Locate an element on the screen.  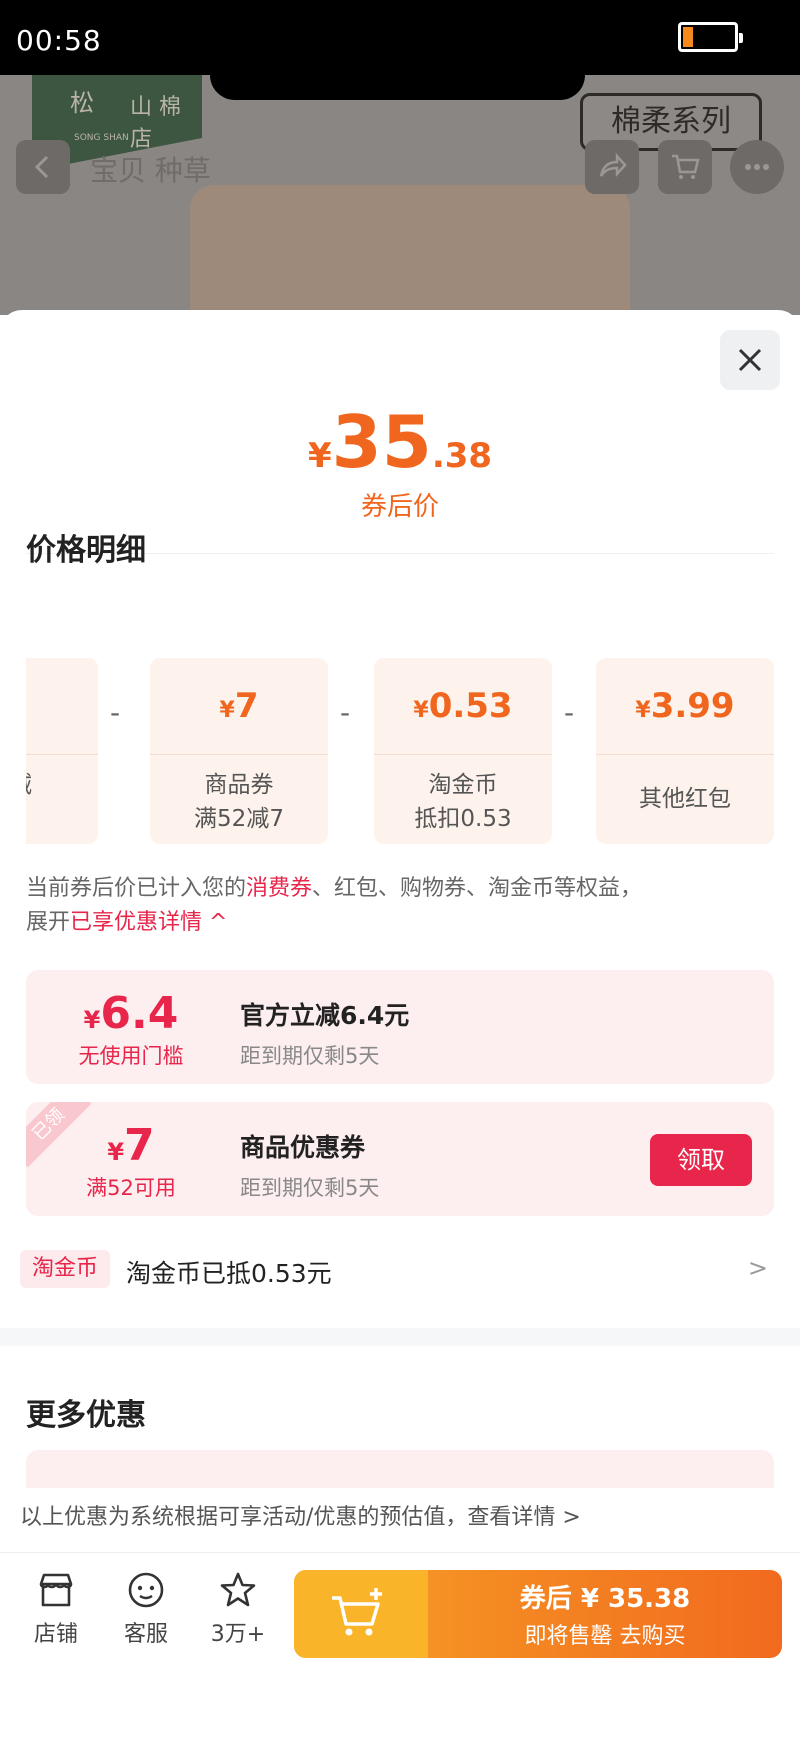
cart-button is located at coordinates (685, 167).